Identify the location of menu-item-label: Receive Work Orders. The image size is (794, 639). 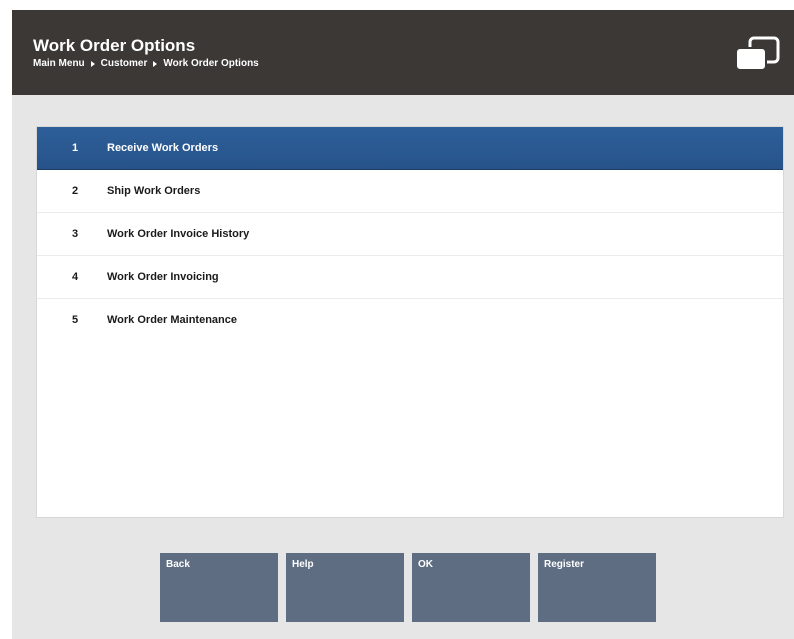
(163, 148).